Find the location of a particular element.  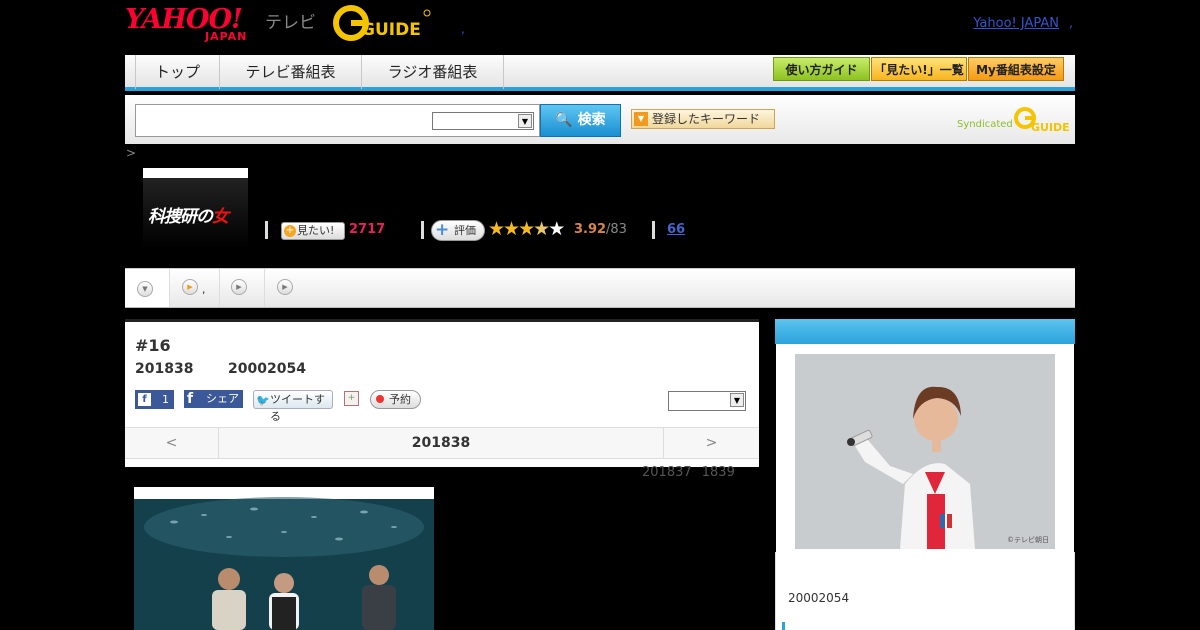

usage-guide-button: 使い方ガイド is located at coordinates (821, 69).